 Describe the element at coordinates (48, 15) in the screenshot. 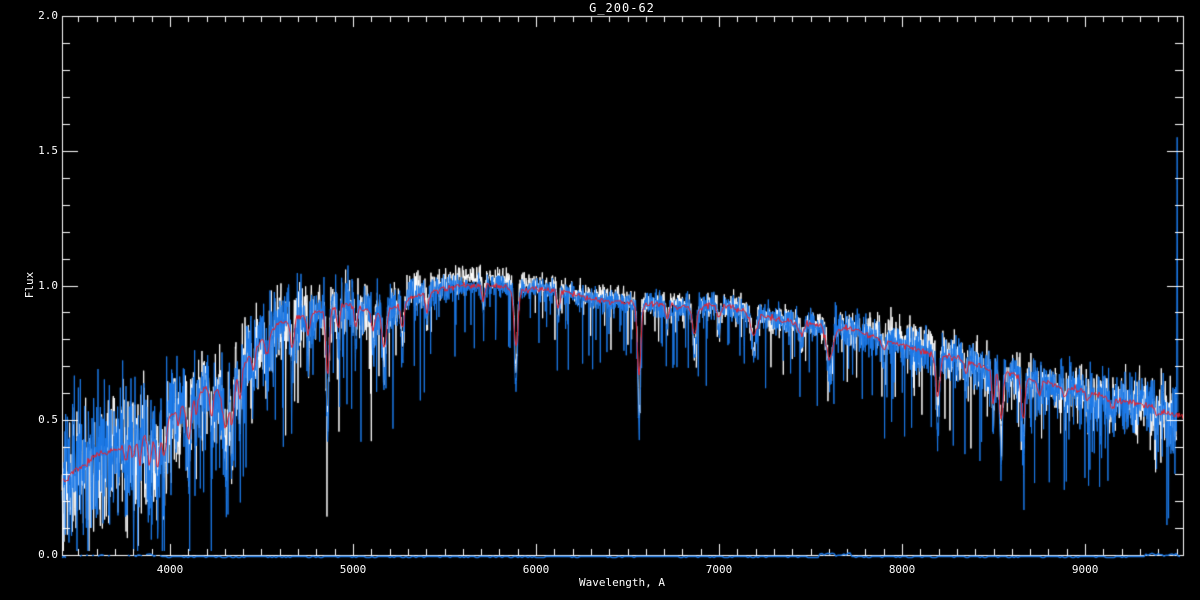

I see `y-tick-label: 2.0` at that location.